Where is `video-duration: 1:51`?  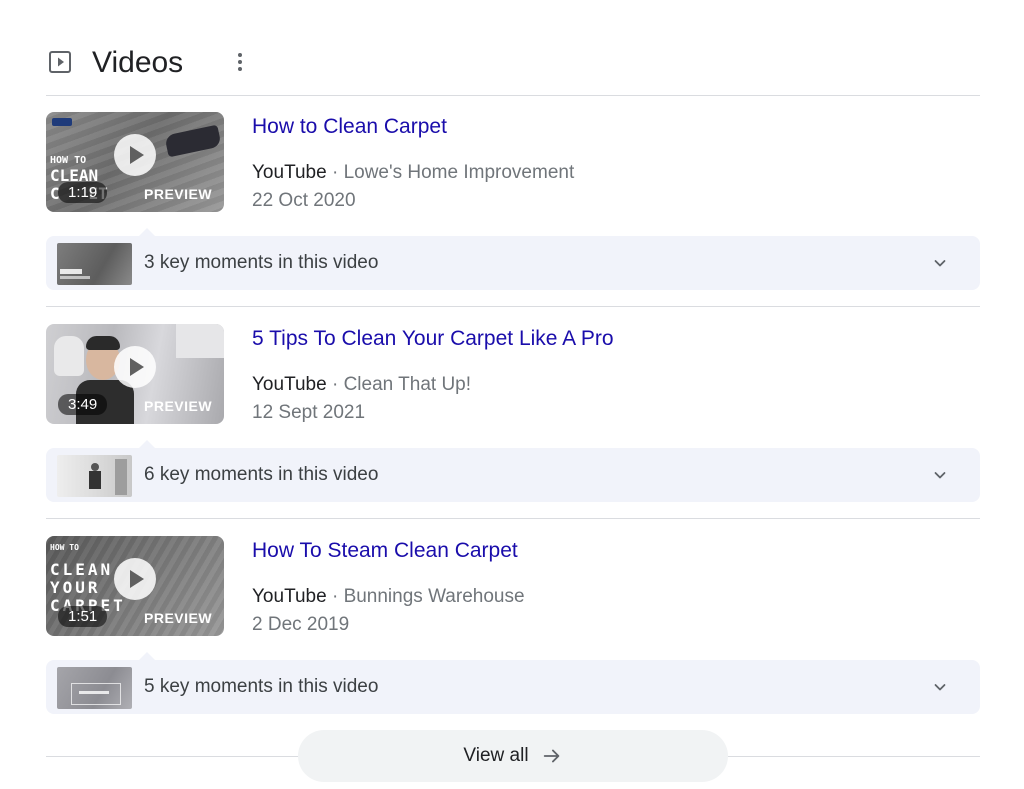 video-duration: 1:51 is located at coordinates (83, 616).